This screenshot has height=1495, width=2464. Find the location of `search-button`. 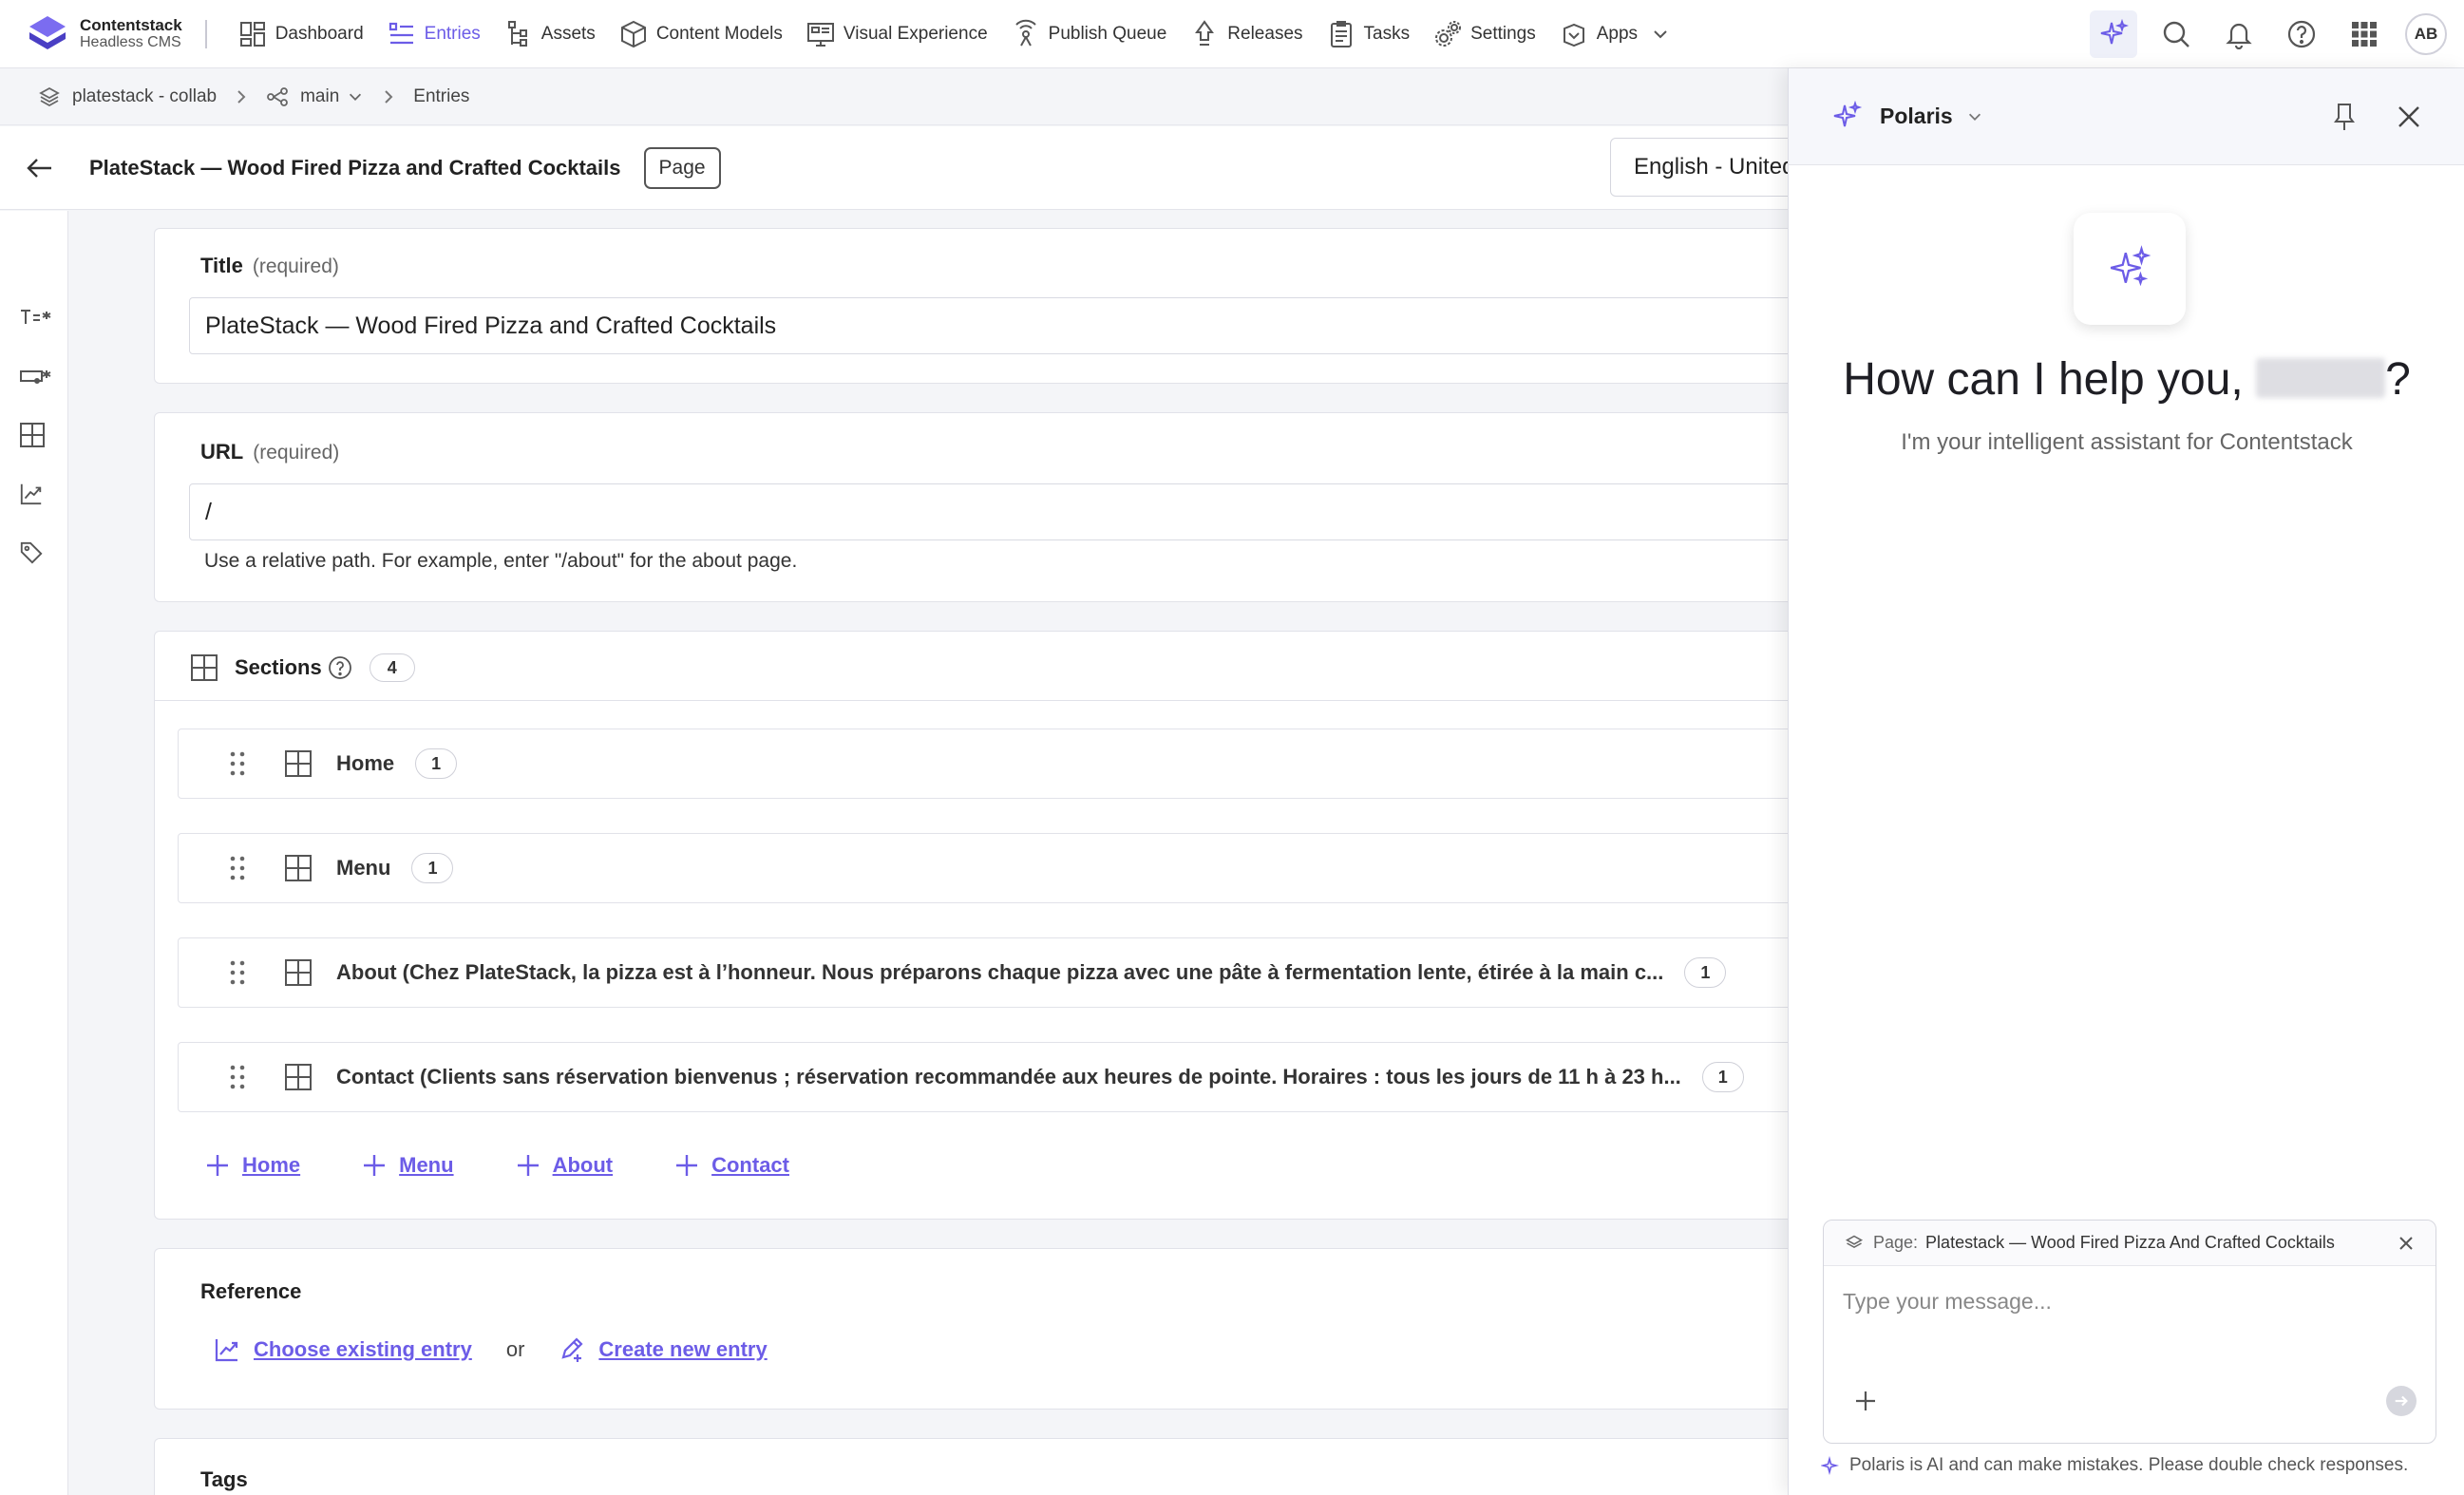

search-button is located at coordinates (2176, 34).